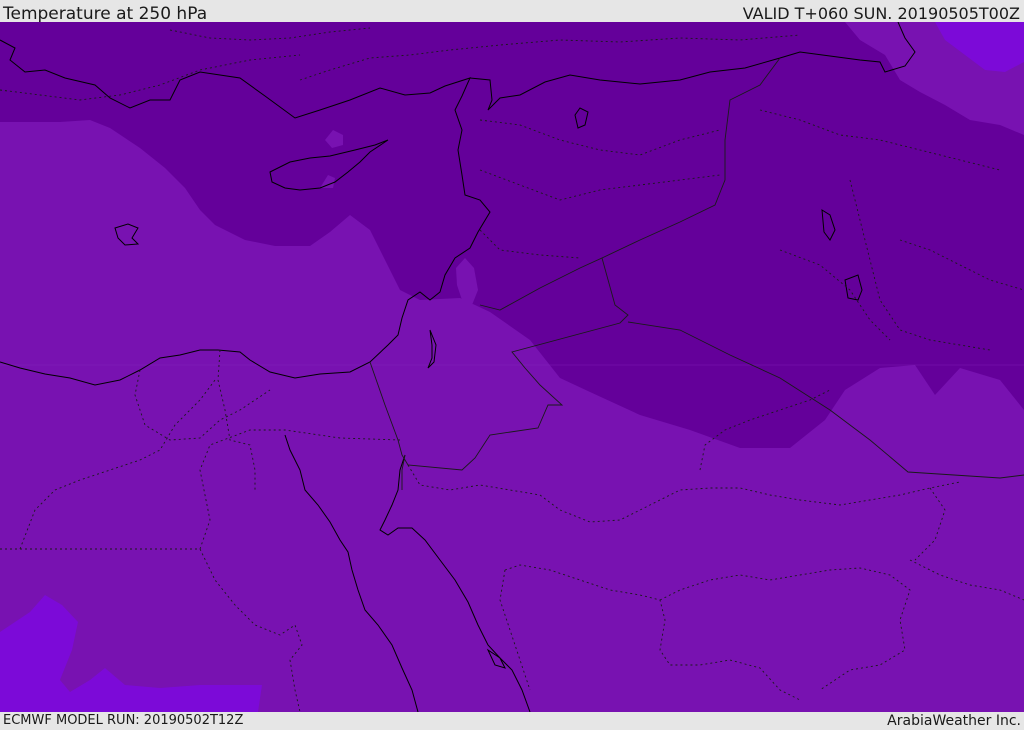 Image resolution: width=1024 pixels, height=730 pixels. Describe the element at coordinates (954, 721) in the screenshot. I see `credit-label: ArabiaWeather Inc.` at that location.